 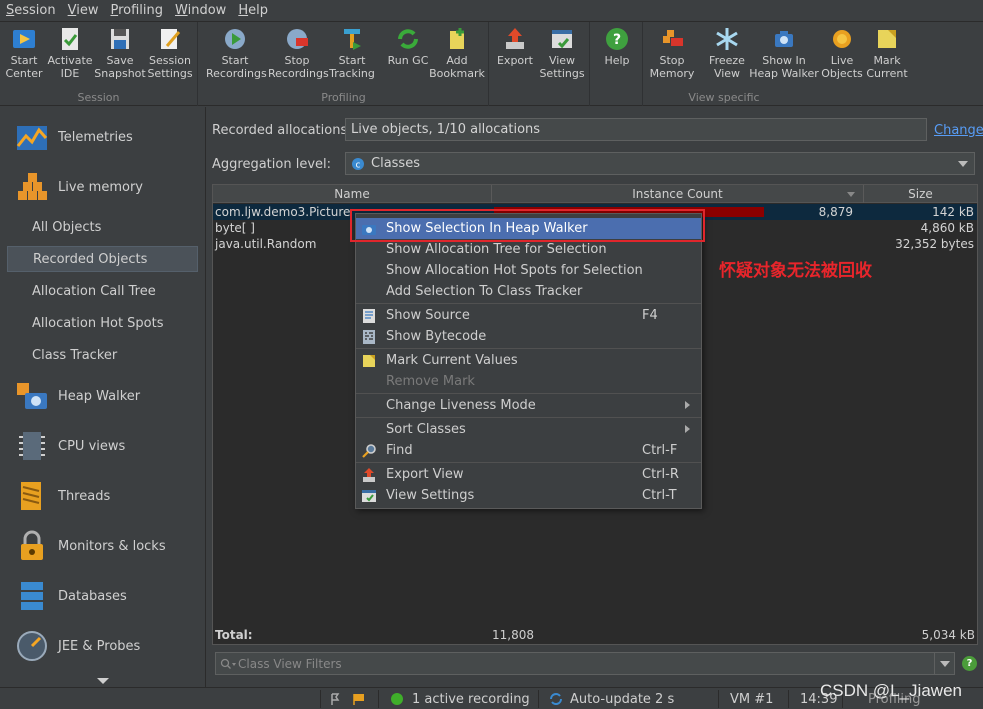 I want to click on bookmark-icons, so click(x=348, y=699).